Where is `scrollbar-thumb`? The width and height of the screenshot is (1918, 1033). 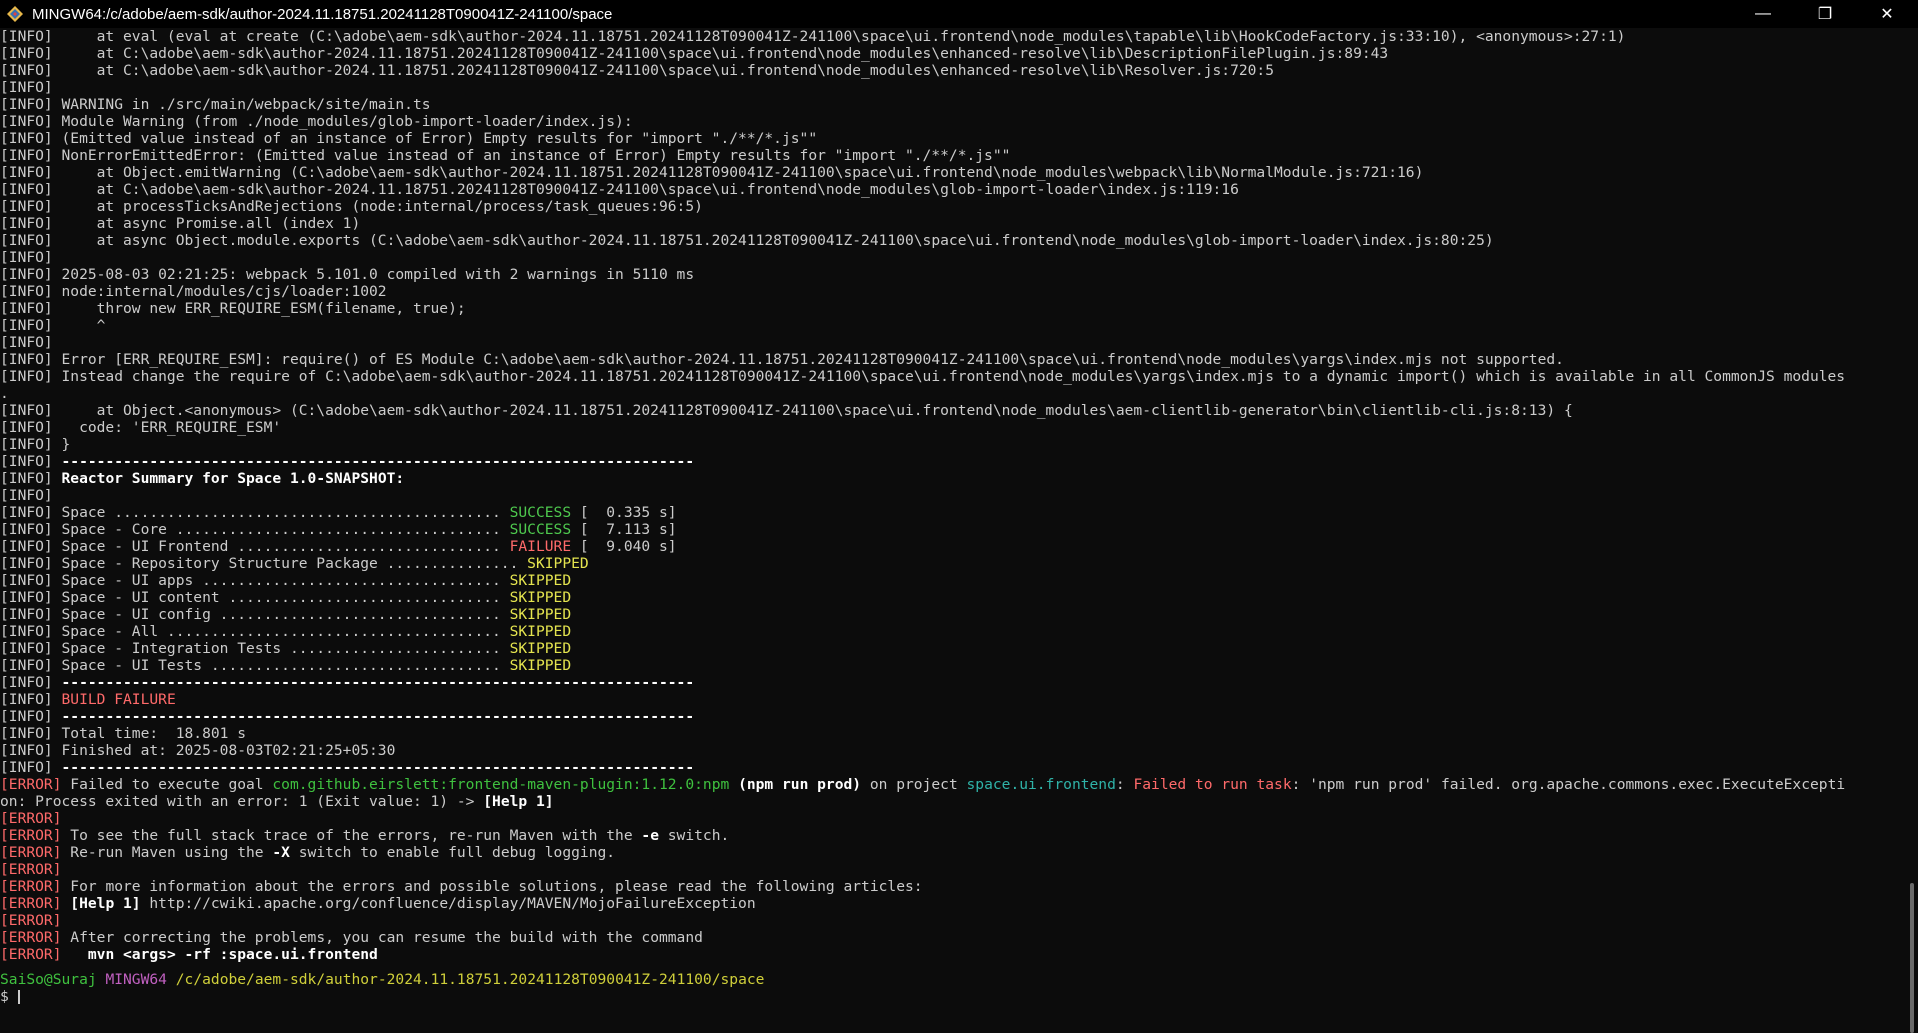 scrollbar-thumb is located at coordinates (1912, 958).